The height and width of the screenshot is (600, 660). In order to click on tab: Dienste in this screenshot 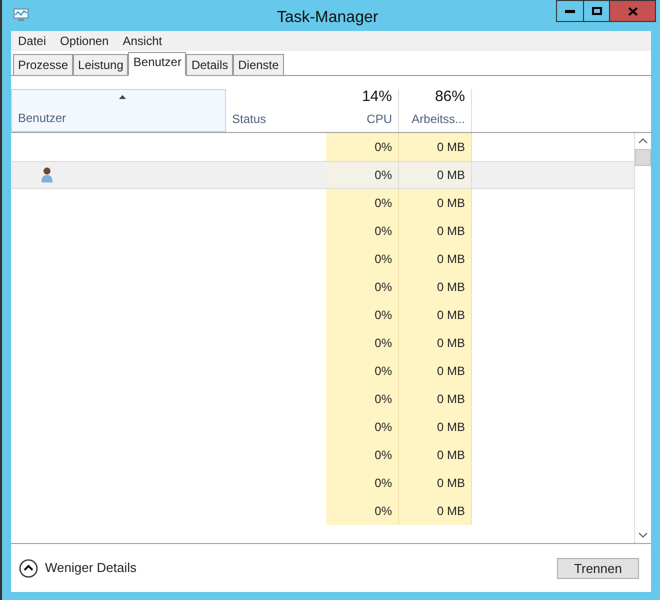, I will do `click(258, 64)`.